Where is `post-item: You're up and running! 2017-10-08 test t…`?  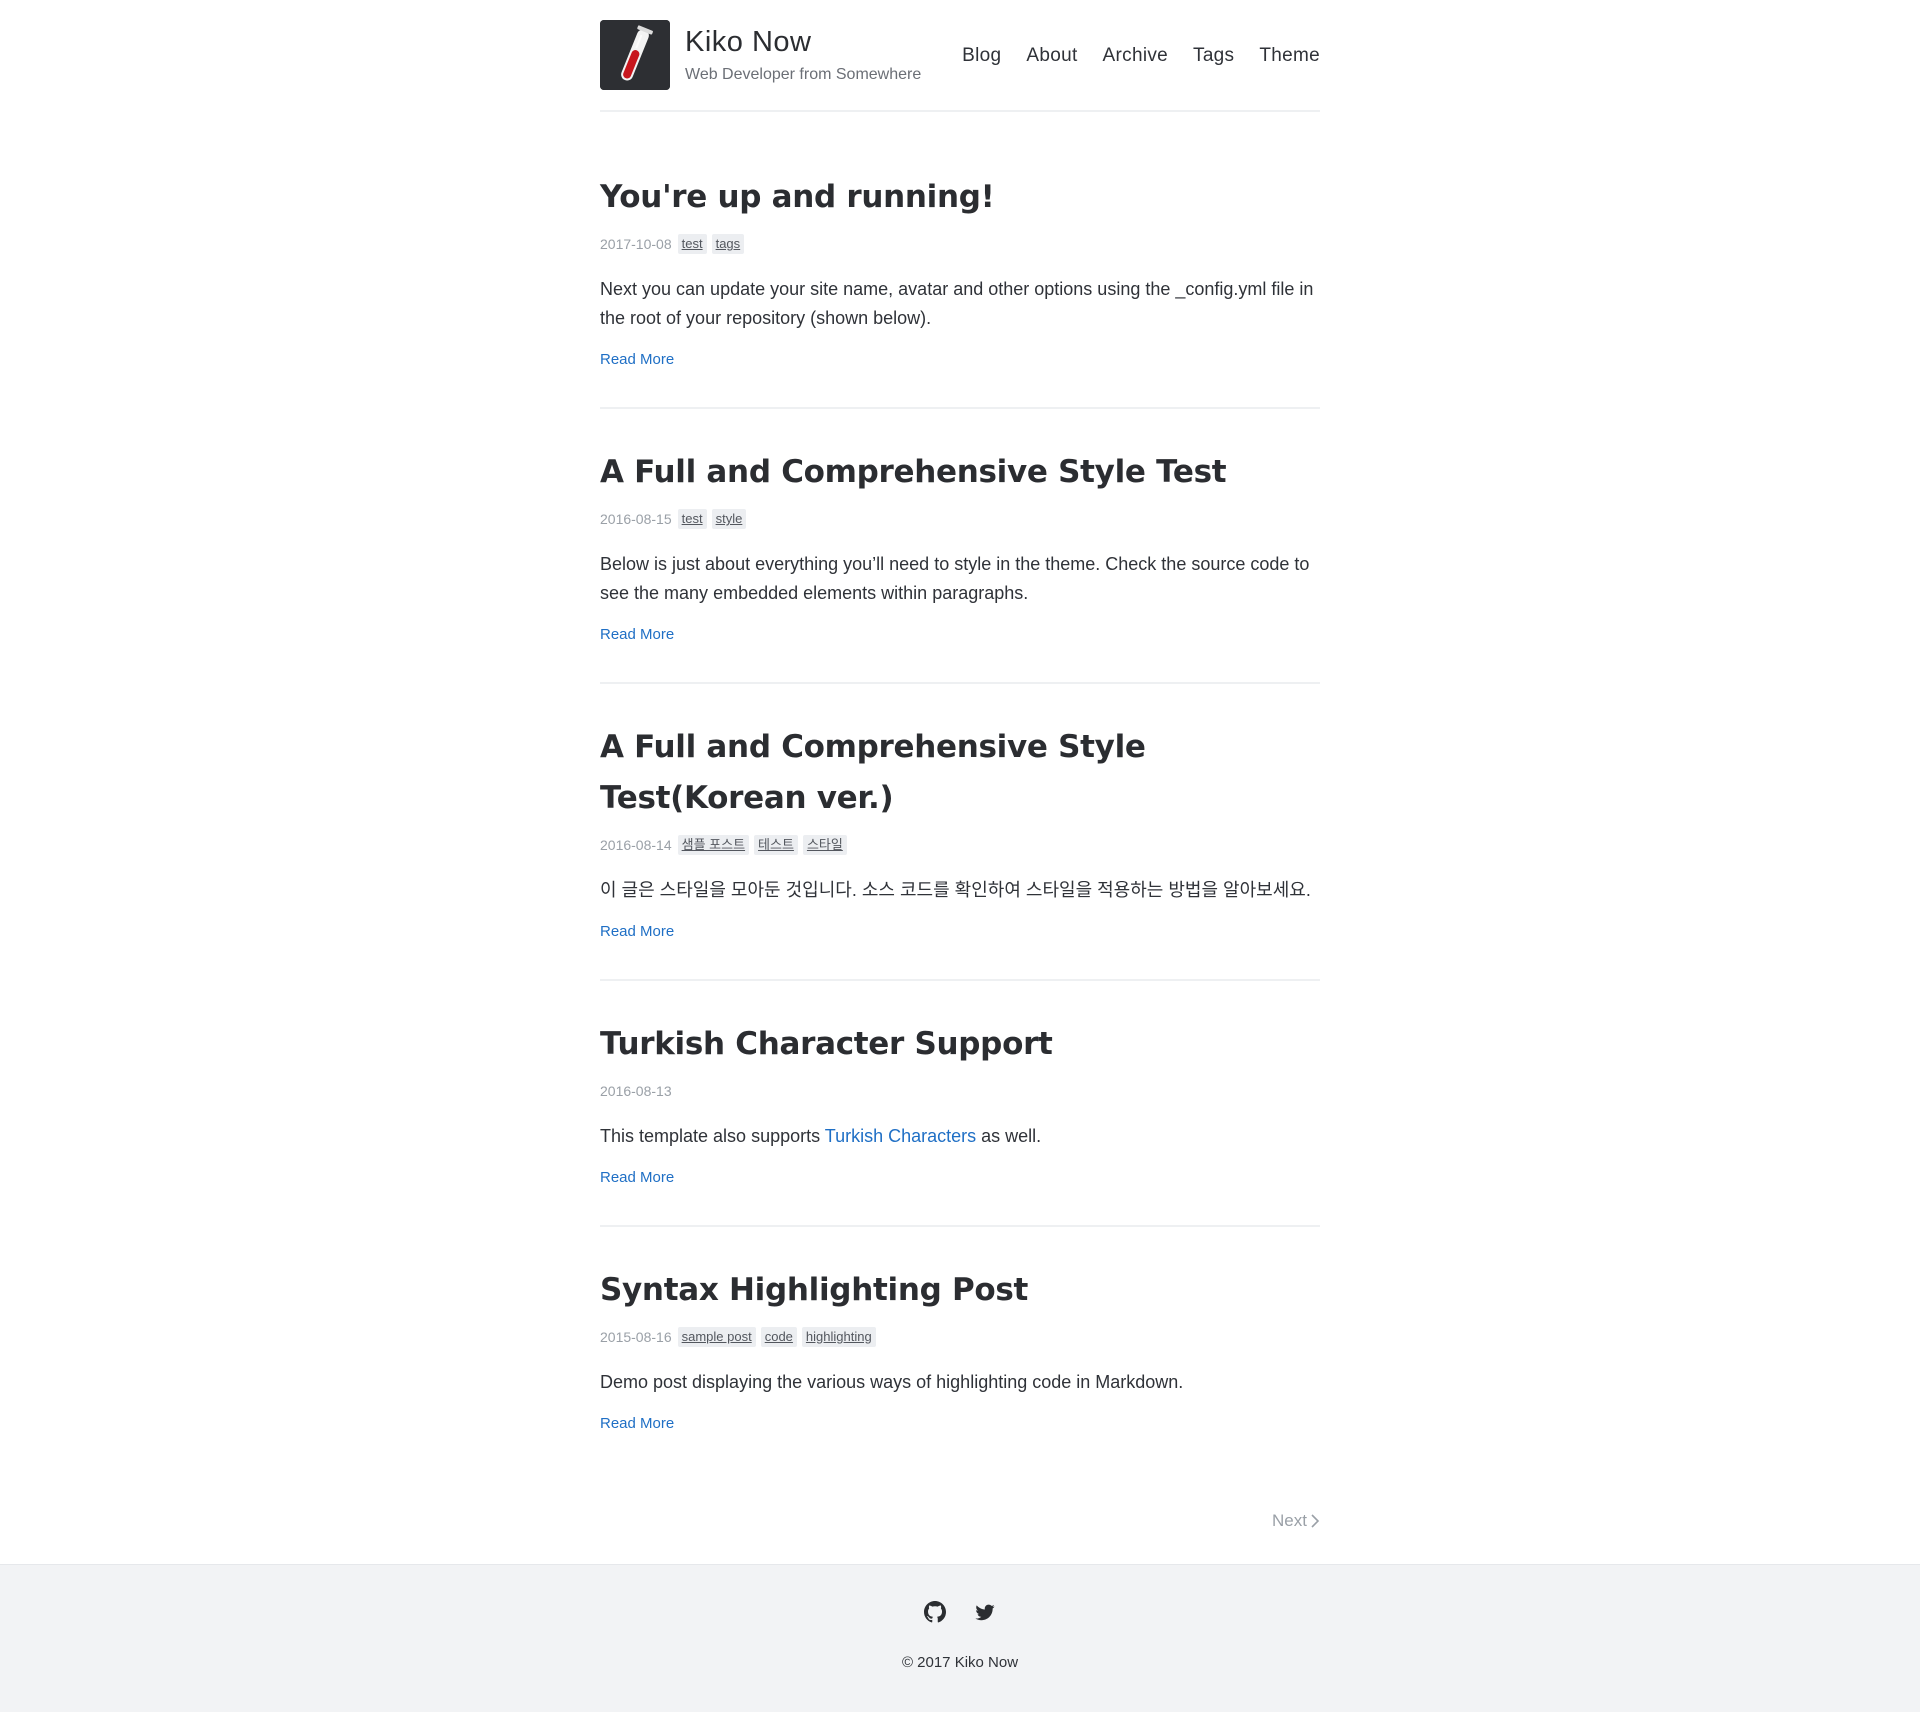 post-item: You're up and running! 2017-10-08 test t… is located at coordinates (960, 290).